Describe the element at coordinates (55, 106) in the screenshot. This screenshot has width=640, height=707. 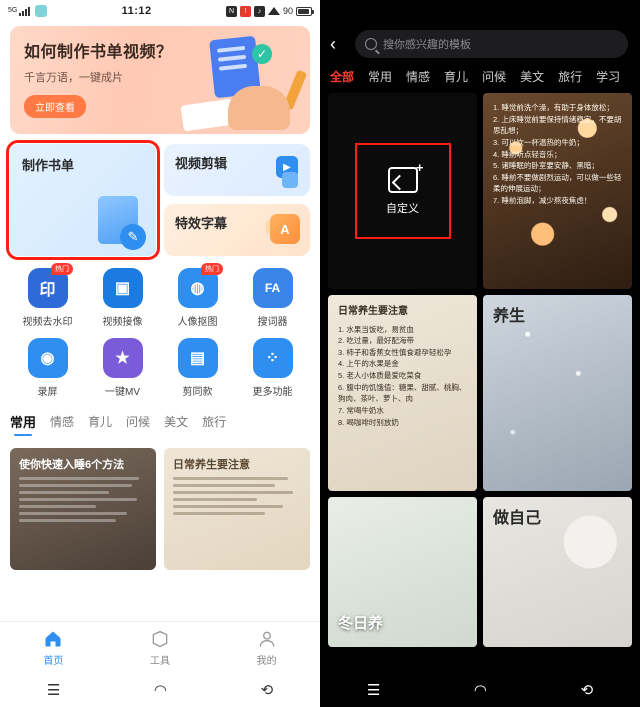
I see `banner-cta-button: 立即查看` at that location.